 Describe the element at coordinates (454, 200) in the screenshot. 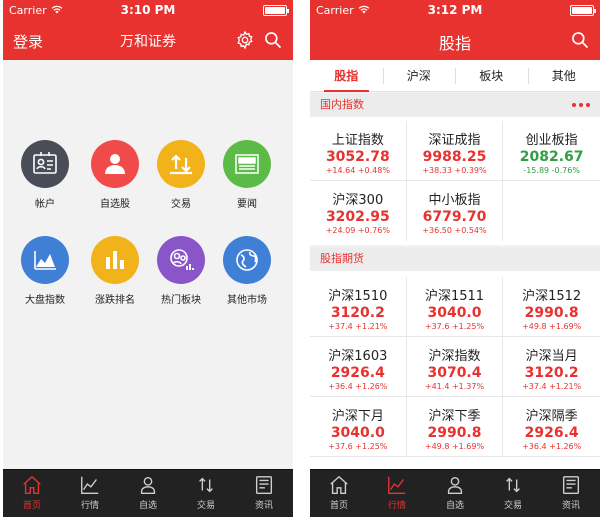

I see `index-name: 中小板指` at that location.